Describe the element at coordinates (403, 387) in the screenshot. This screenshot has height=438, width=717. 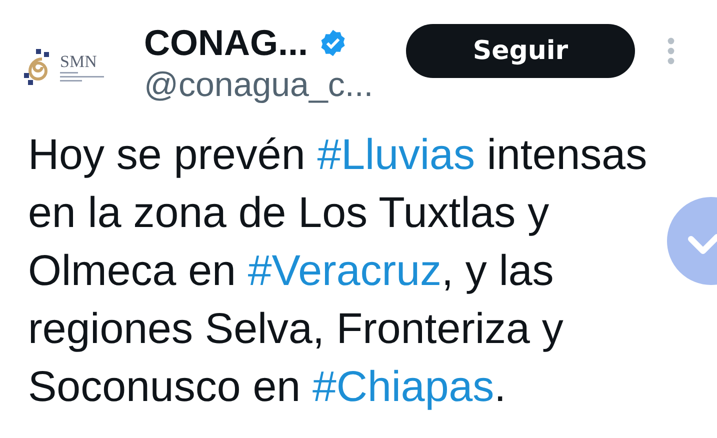
I see `hashtag-link: #Chiapas` at that location.